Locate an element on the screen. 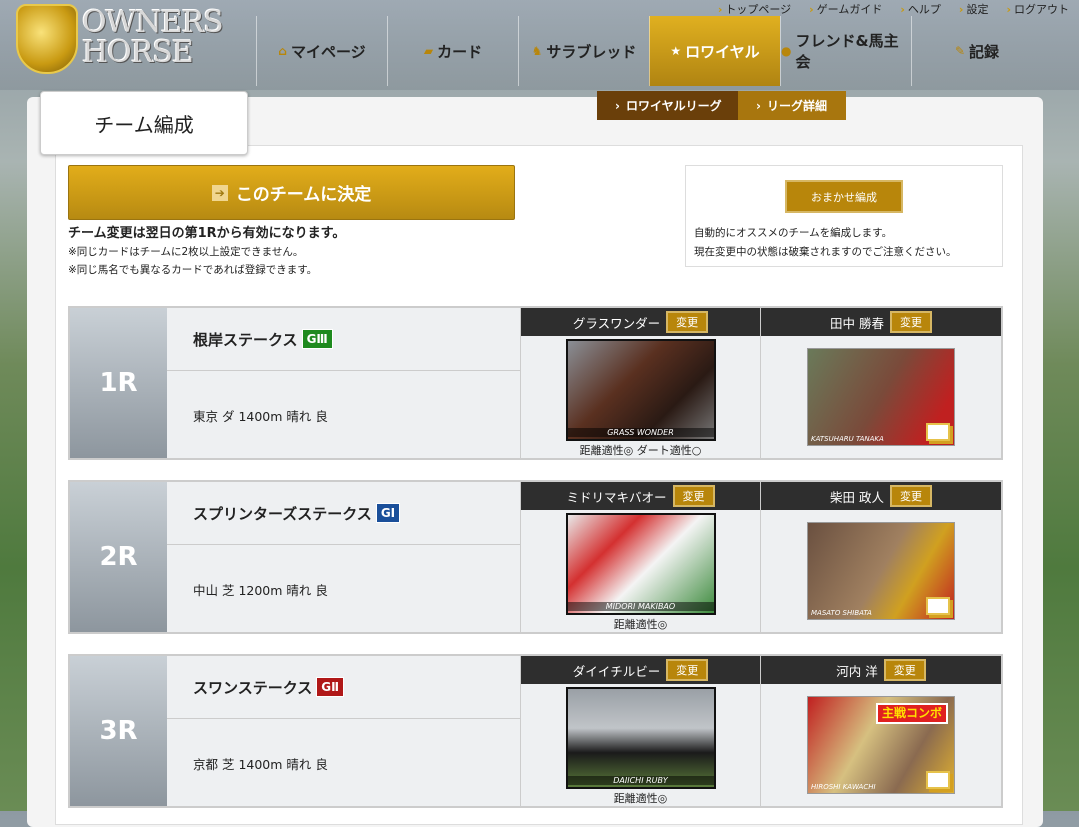 The width and height of the screenshot is (1079, 827). sub-nav: ロワイヤルリーグ リーグ詳細 is located at coordinates (721, 105).